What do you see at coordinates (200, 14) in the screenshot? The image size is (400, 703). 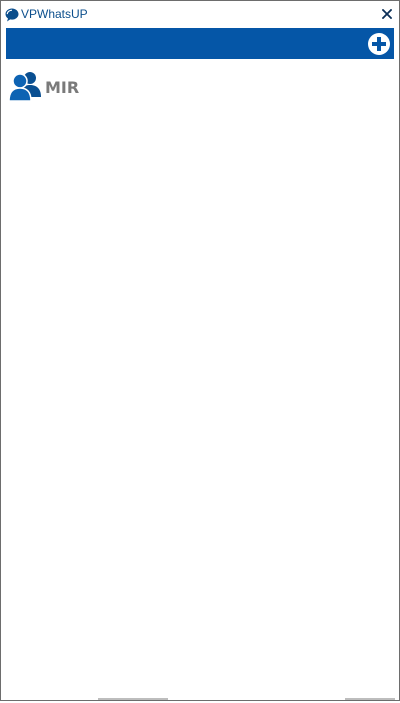 I see `title-bar: VPWhatsUP` at bounding box center [200, 14].